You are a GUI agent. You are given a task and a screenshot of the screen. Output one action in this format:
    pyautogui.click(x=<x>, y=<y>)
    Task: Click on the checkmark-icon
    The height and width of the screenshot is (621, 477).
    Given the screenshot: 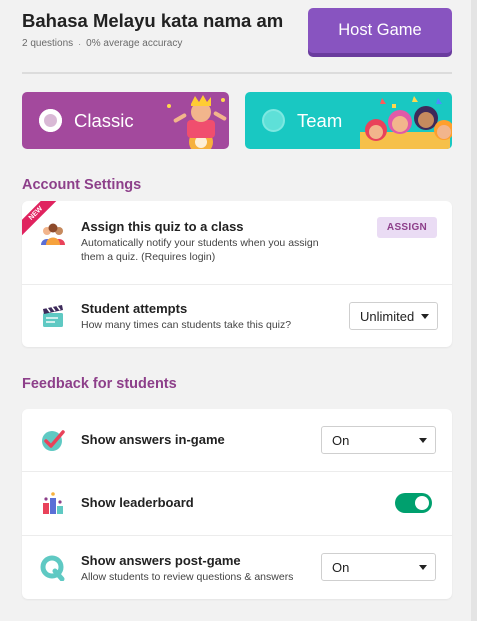 What is the action you would take?
    pyautogui.click(x=53, y=440)
    